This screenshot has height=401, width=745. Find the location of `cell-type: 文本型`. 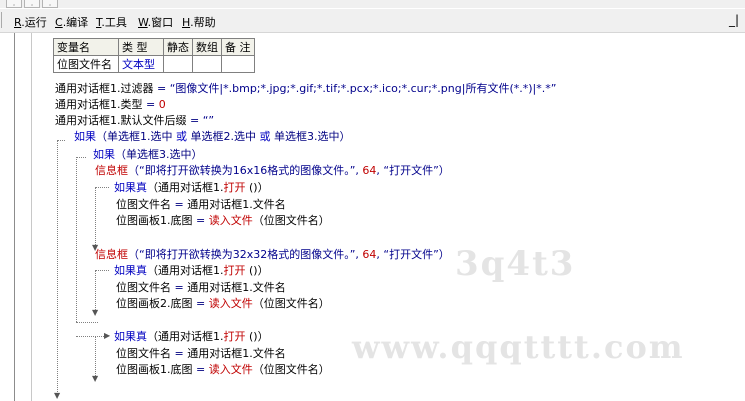

cell-type: 文本型 is located at coordinates (141, 64).